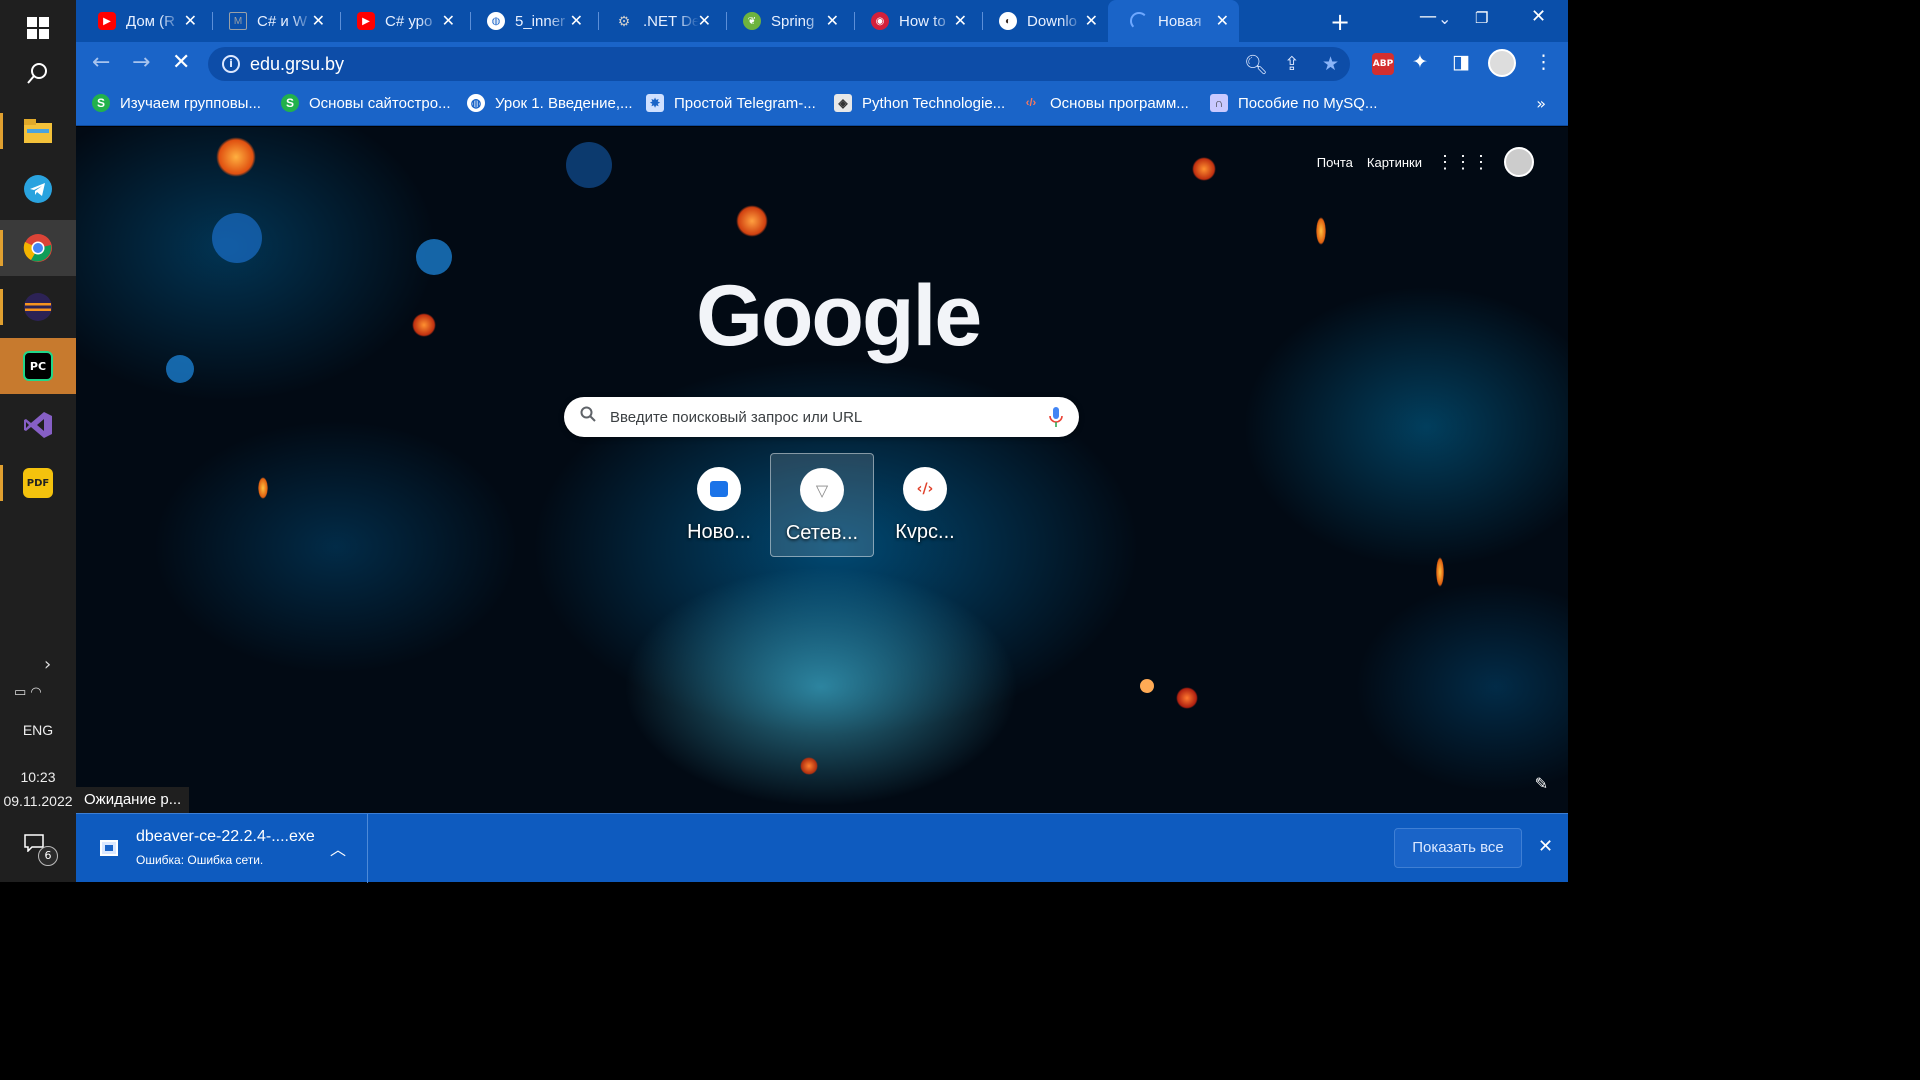 Image resolution: width=1920 pixels, height=1080 pixels. Describe the element at coordinates (38, 189) in the screenshot. I see `taskbar-telegram` at that location.